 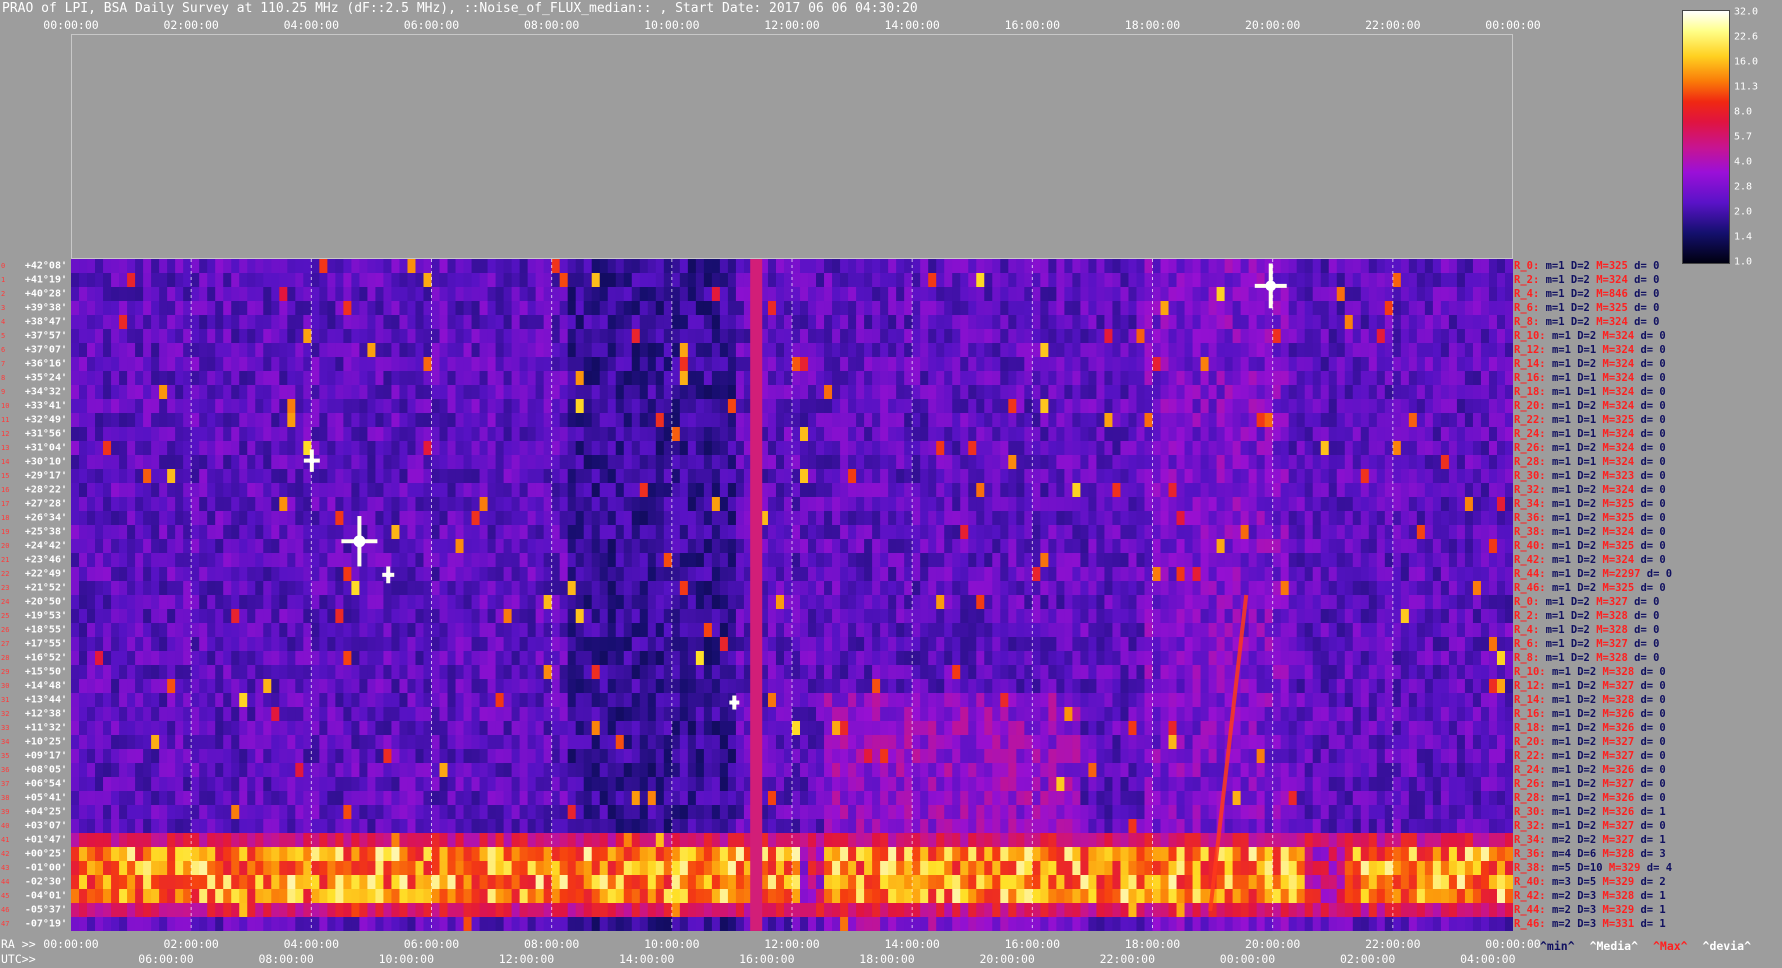 I want to click on declination-label: +04°25', so click(x=45, y=812).